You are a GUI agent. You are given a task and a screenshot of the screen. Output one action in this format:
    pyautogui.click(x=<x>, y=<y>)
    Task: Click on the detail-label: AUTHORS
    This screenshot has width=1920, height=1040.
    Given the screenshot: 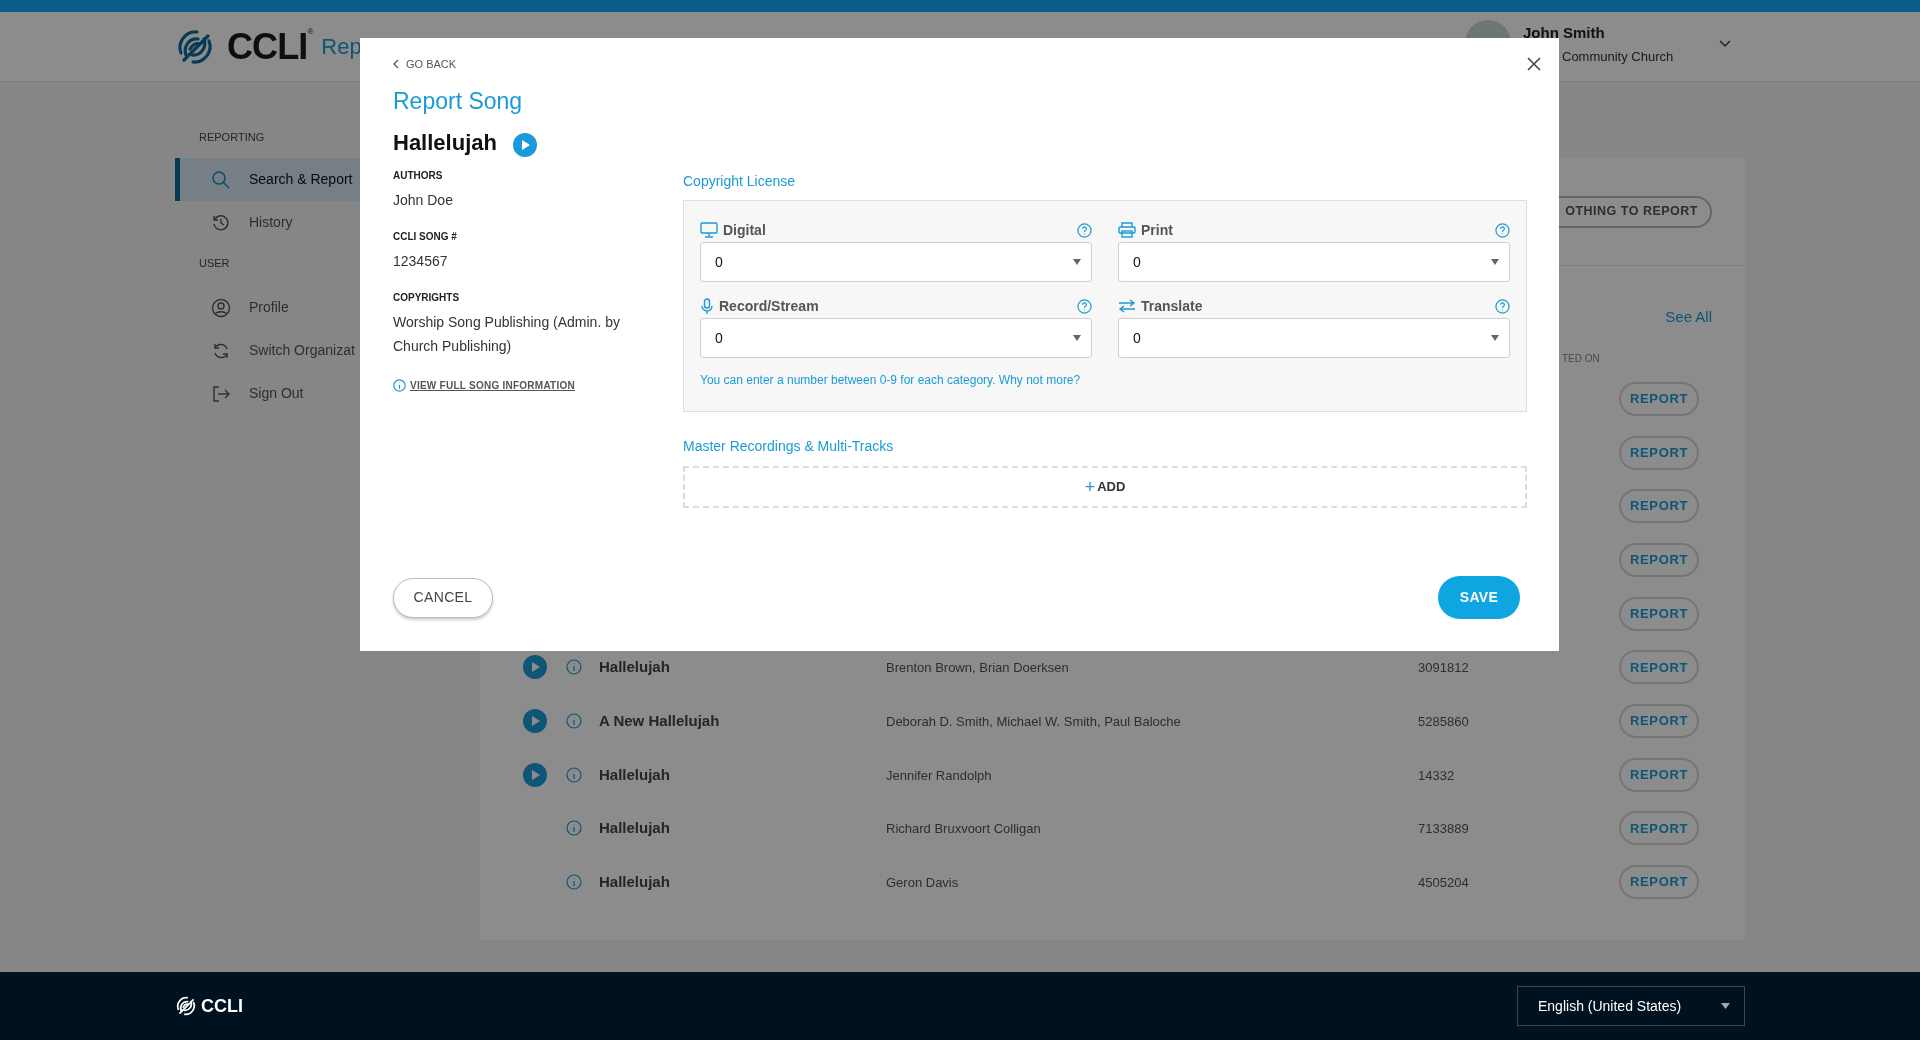 What is the action you would take?
    pyautogui.click(x=418, y=176)
    